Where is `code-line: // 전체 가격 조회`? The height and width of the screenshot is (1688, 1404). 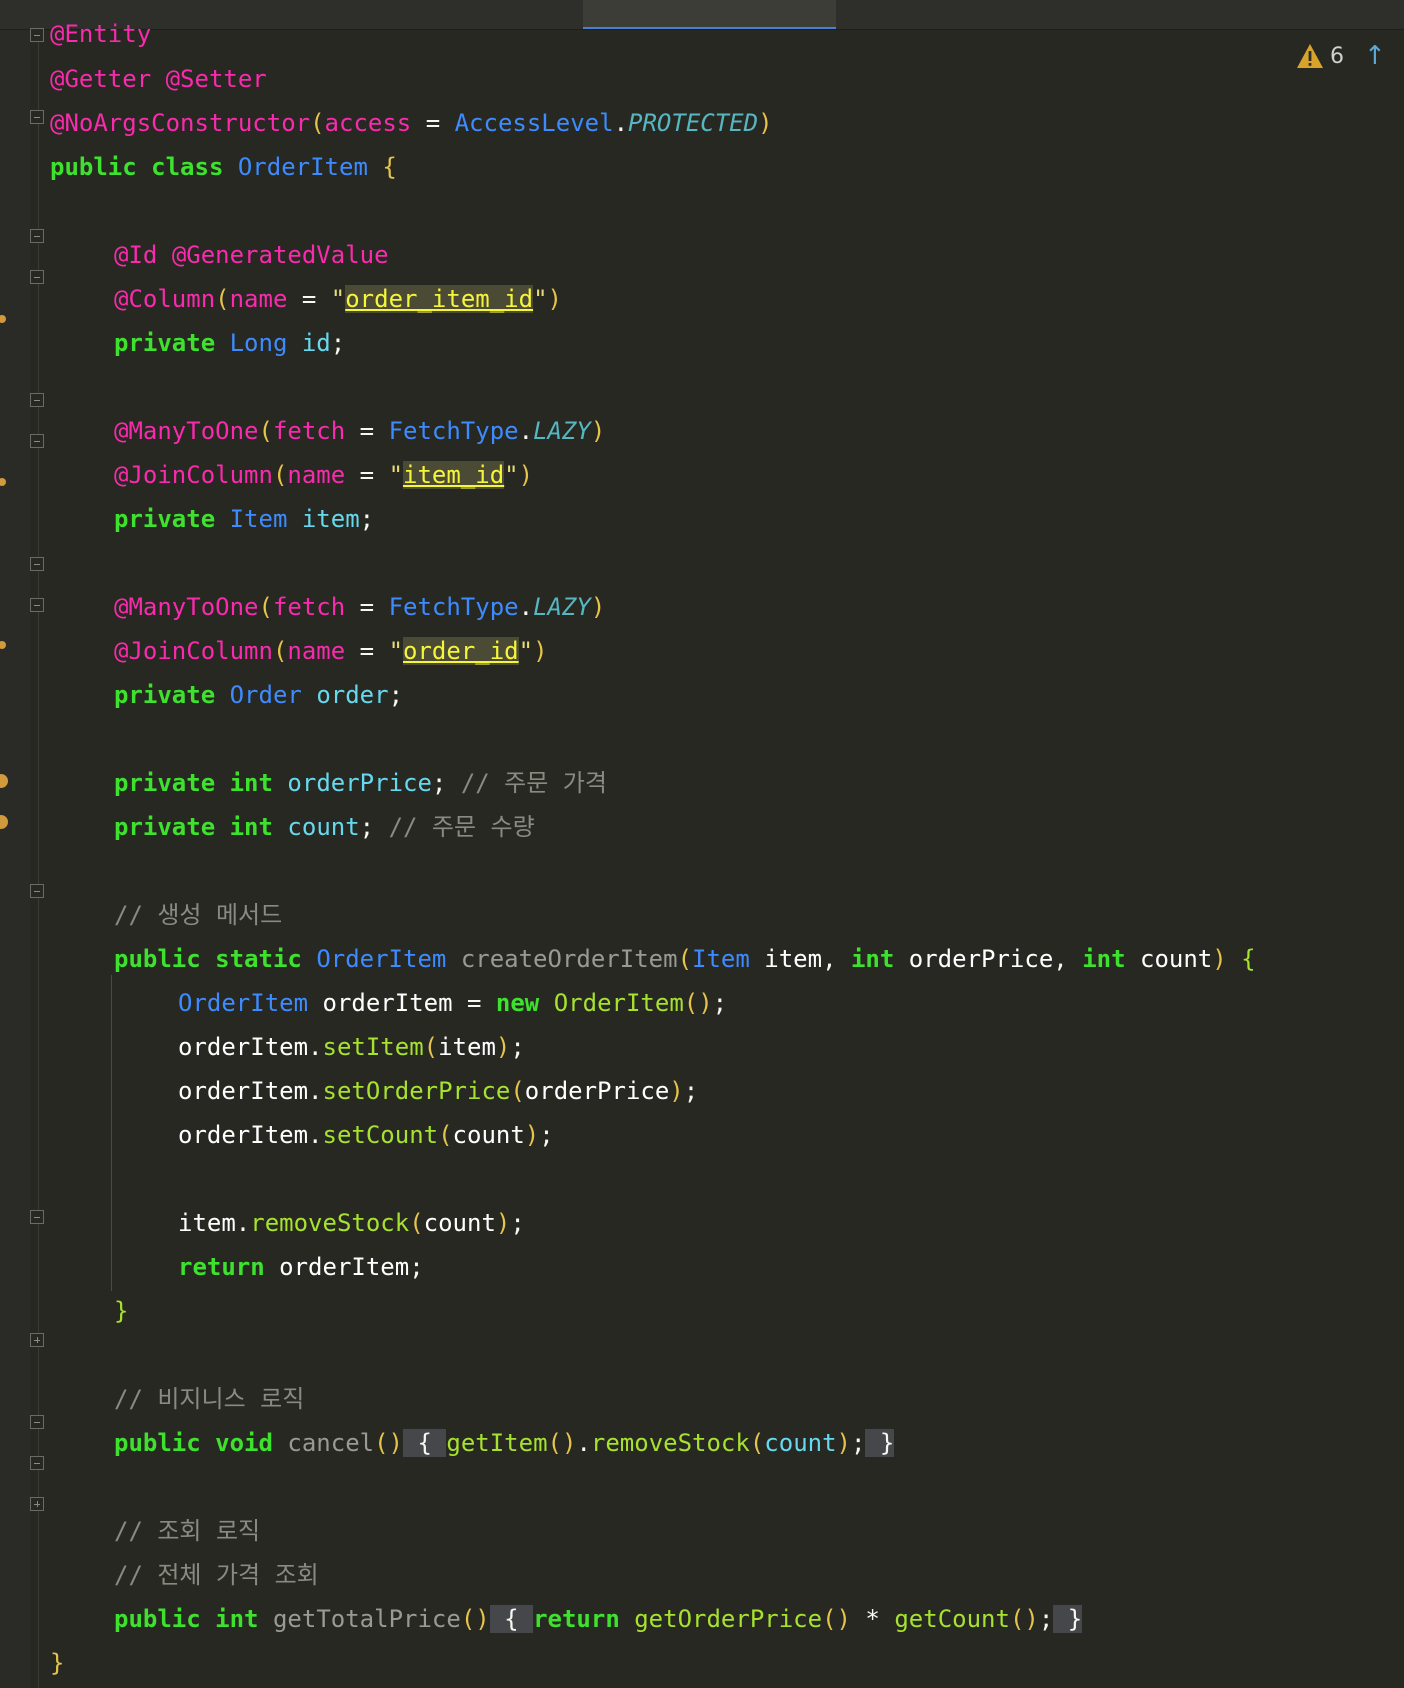 code-line: // 전체 가격 조회 is located at coordinates (216, 1575).